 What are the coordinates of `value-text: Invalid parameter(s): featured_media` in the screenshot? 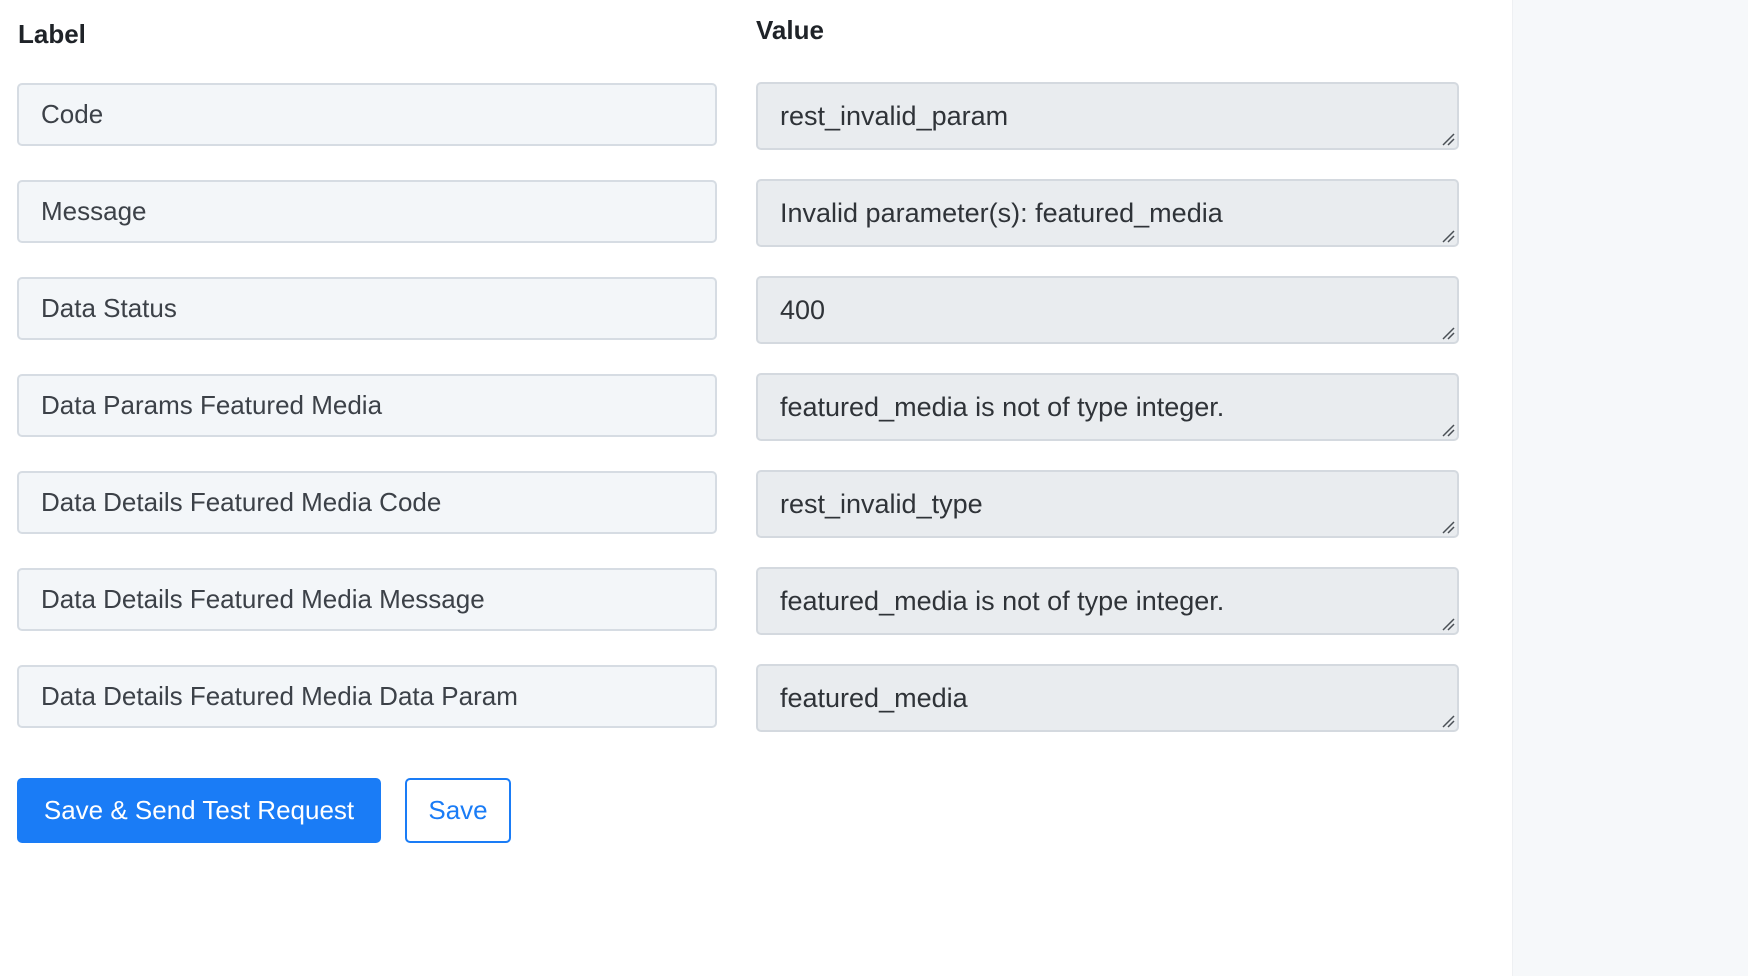 It's located at (1001, 212).